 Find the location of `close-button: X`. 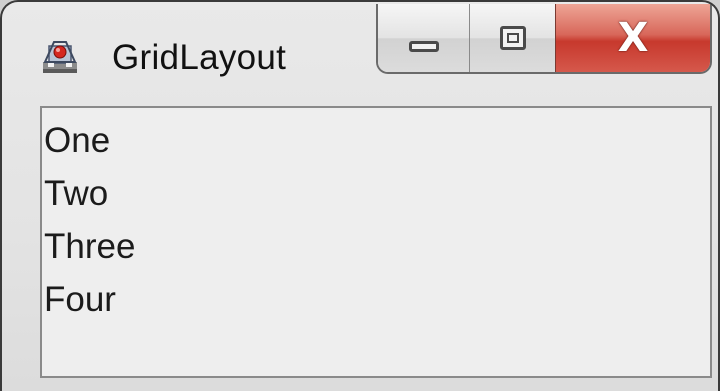

close-button: X is located at coordinates (633, 38).